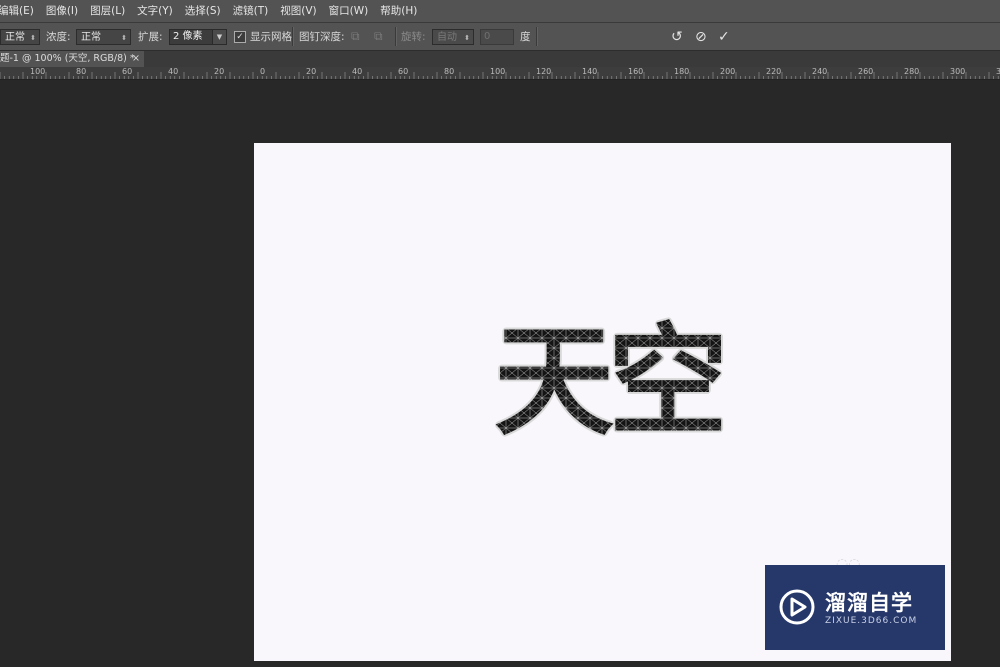  Describe the element at coordinates (398, 11) in the screenshot. I see `menu-item-8: 帮助(H)` at that location.